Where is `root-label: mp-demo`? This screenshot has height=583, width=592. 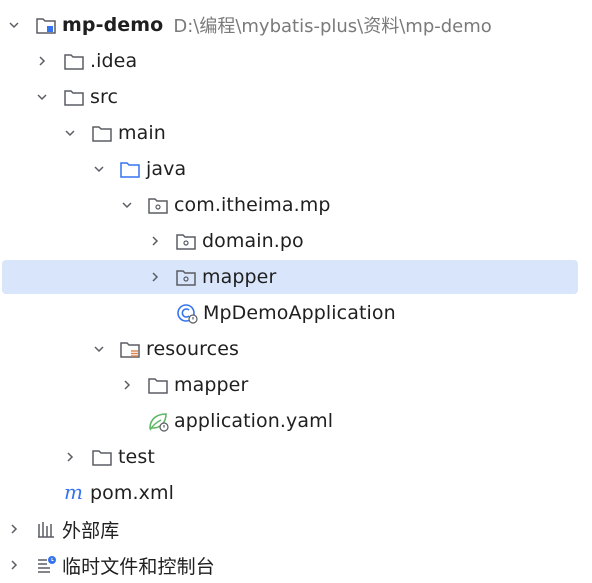
root-label: mp-demo is located at coordinates (113, 25).